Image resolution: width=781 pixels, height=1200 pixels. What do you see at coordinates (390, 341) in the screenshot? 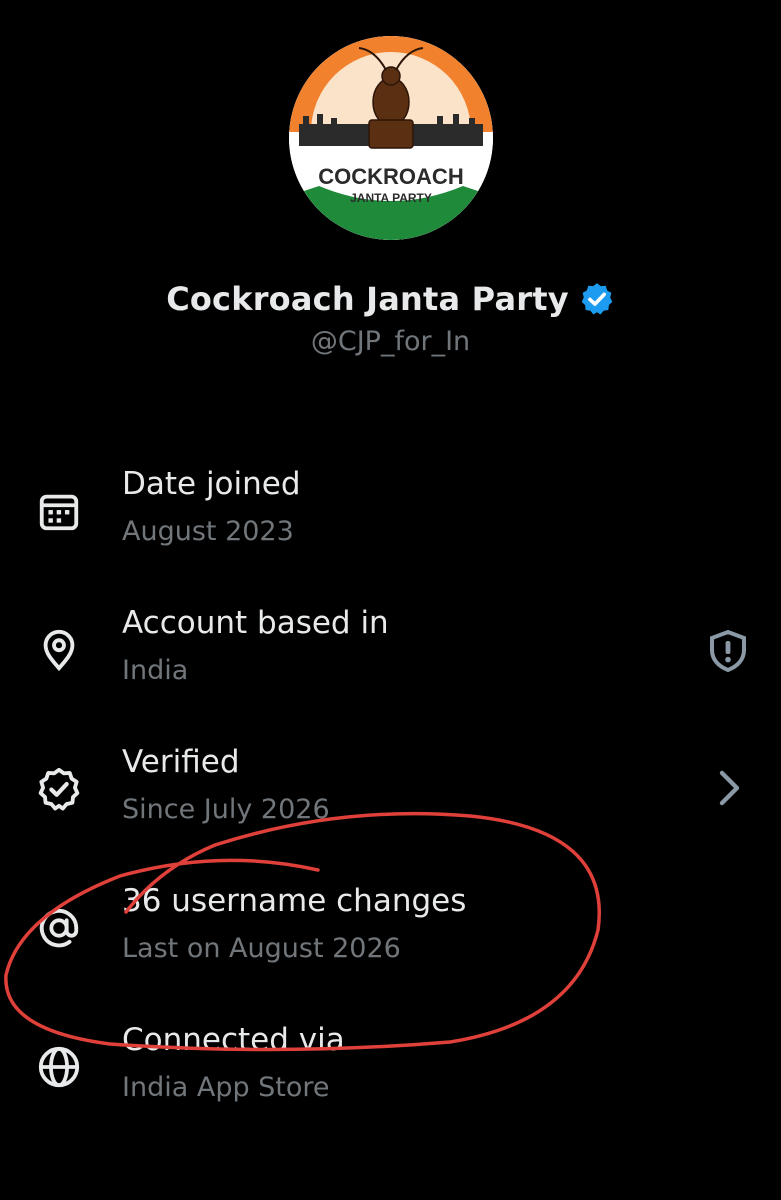
I see `profile-handle: @CJP_for_In` at bounding box center [390, 341].